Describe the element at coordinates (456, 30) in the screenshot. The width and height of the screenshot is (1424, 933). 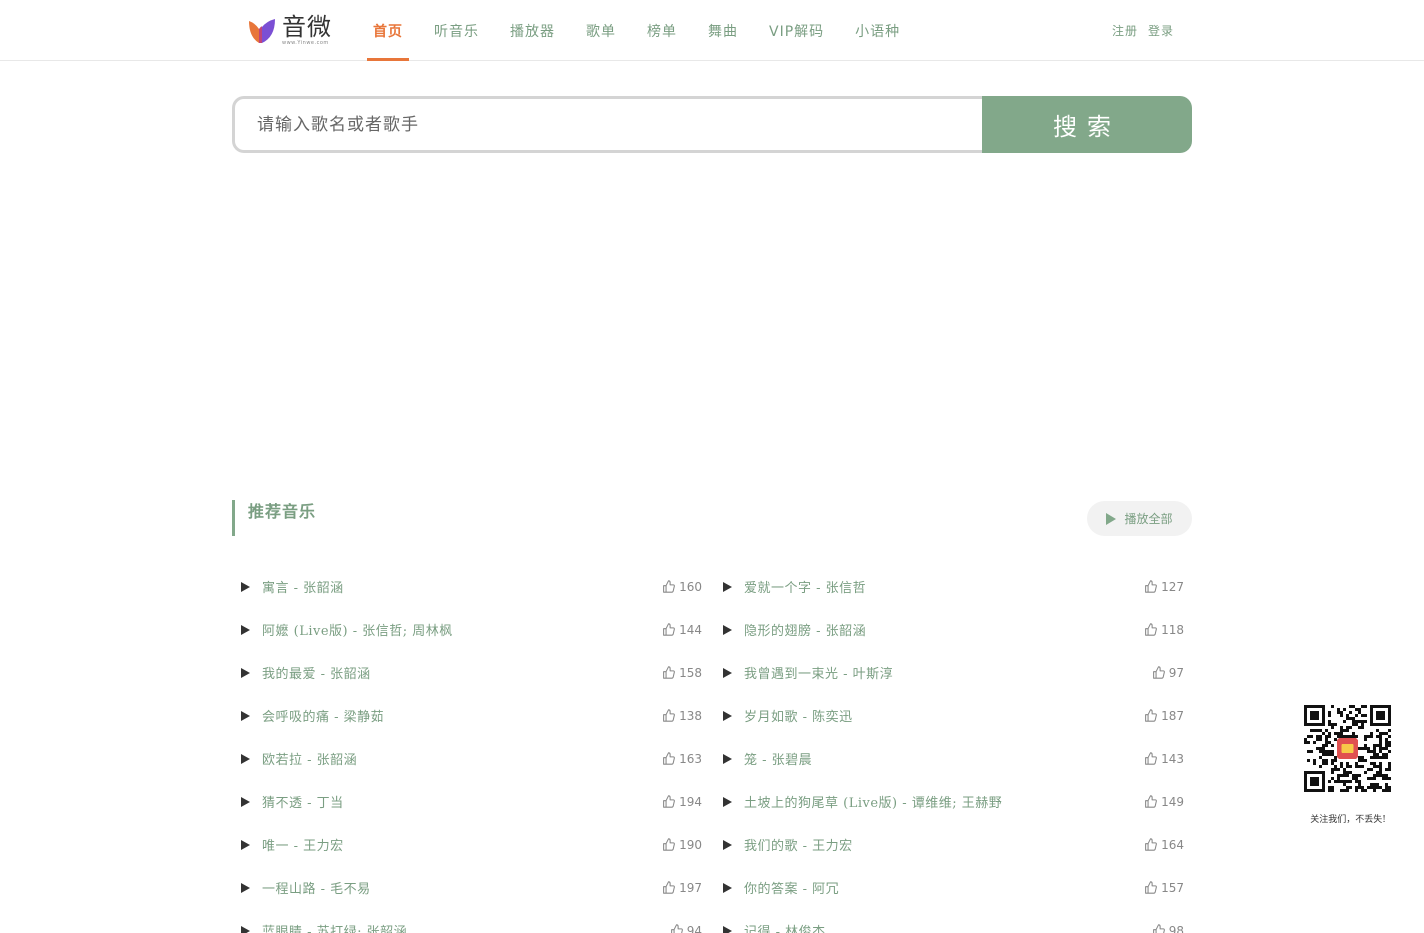
I see `nav-listen: 听音乐` at that location.